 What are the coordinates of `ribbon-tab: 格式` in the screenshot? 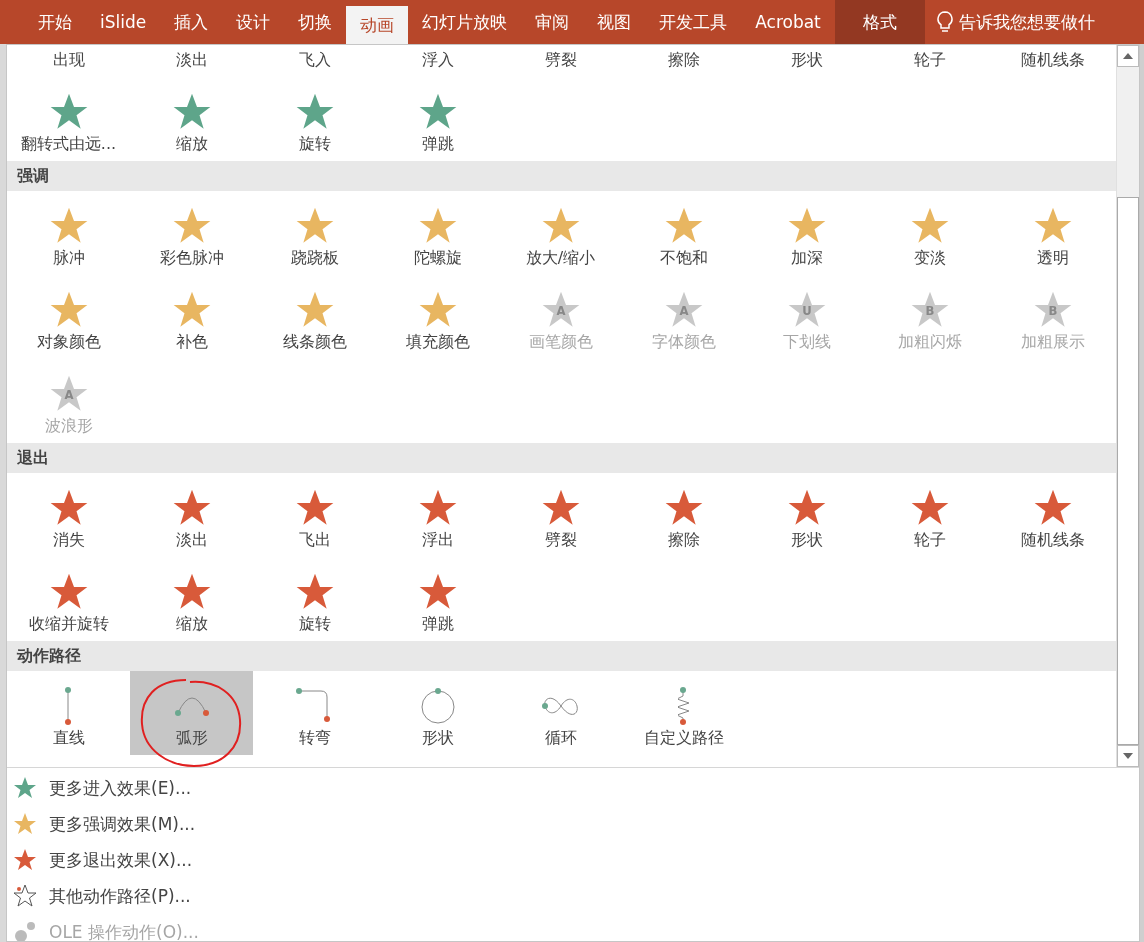 It's located at (879, 22).